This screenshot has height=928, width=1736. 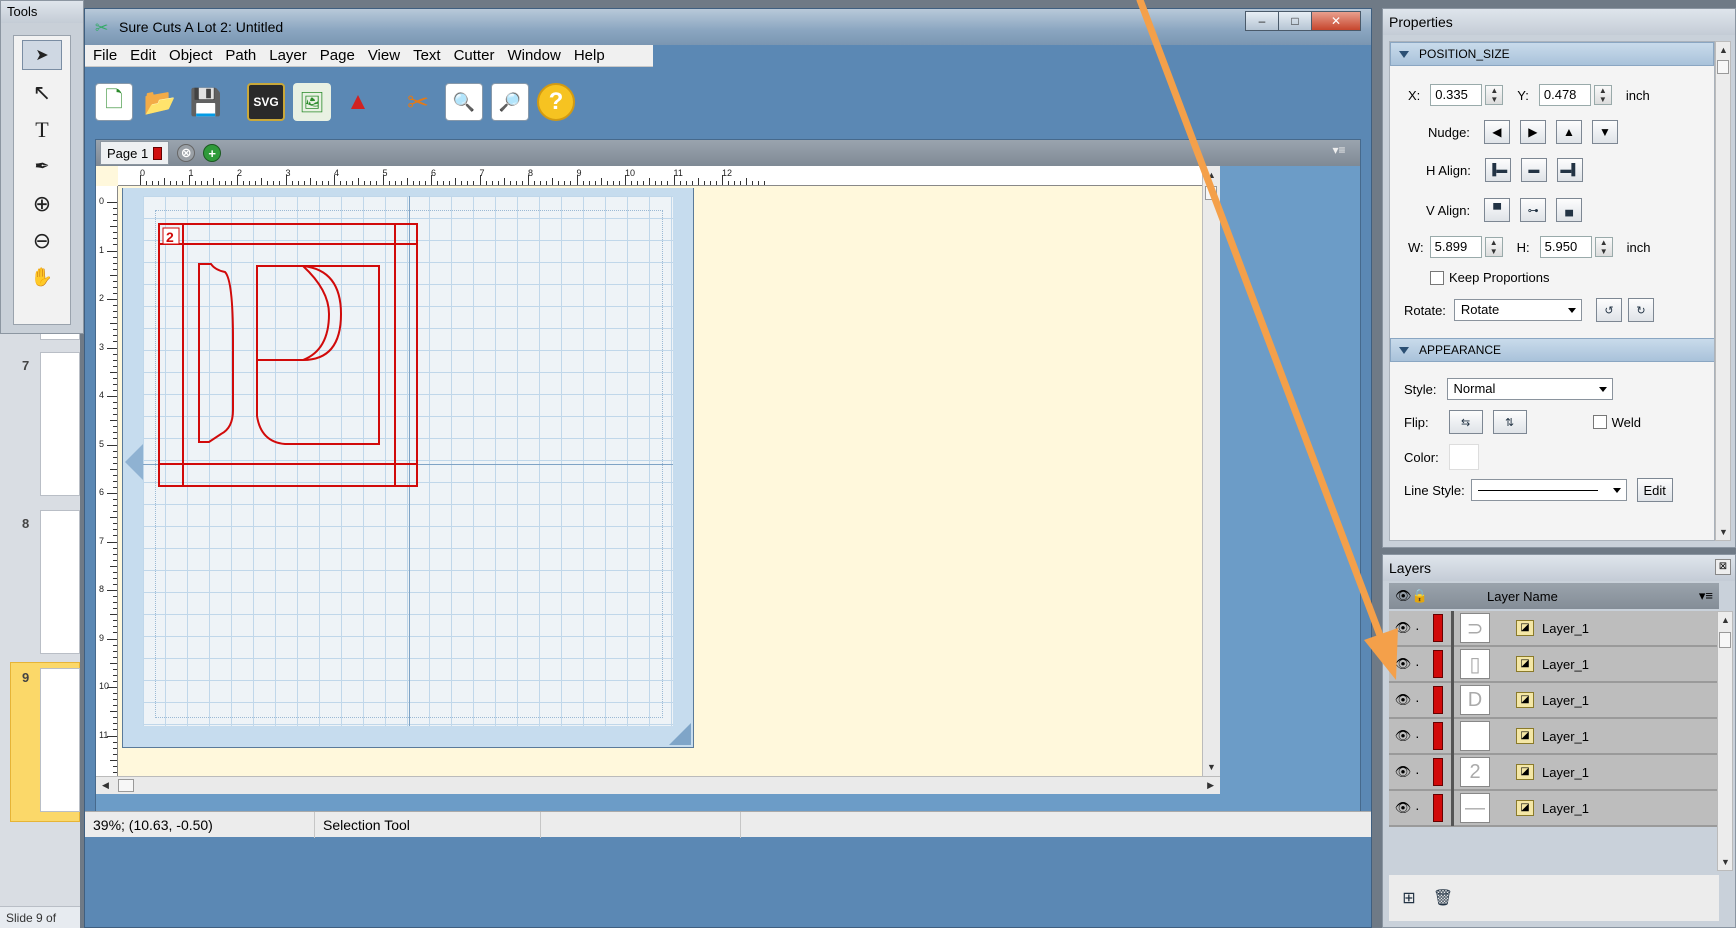 I want to click on line-style-select, so click(x=1548, y=490).